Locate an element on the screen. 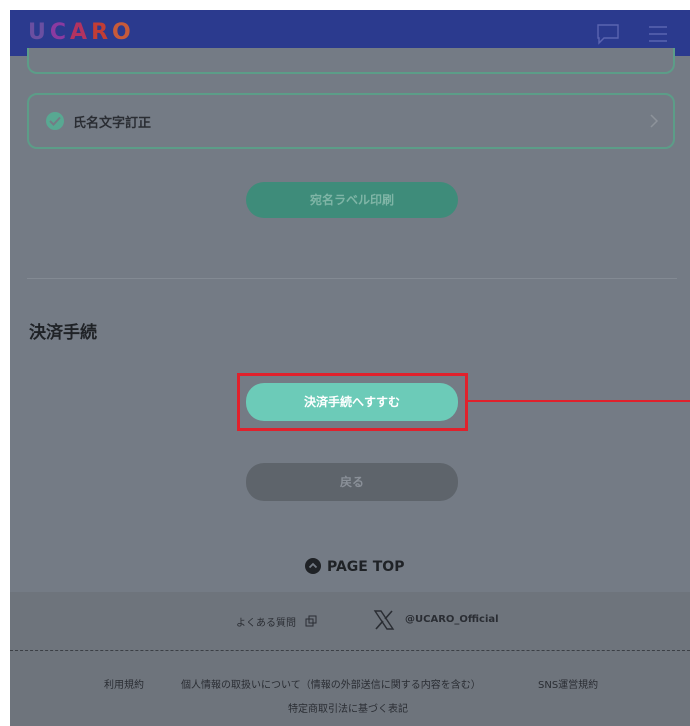  section-title: 決済手続 is located at coordinates (63, 333).